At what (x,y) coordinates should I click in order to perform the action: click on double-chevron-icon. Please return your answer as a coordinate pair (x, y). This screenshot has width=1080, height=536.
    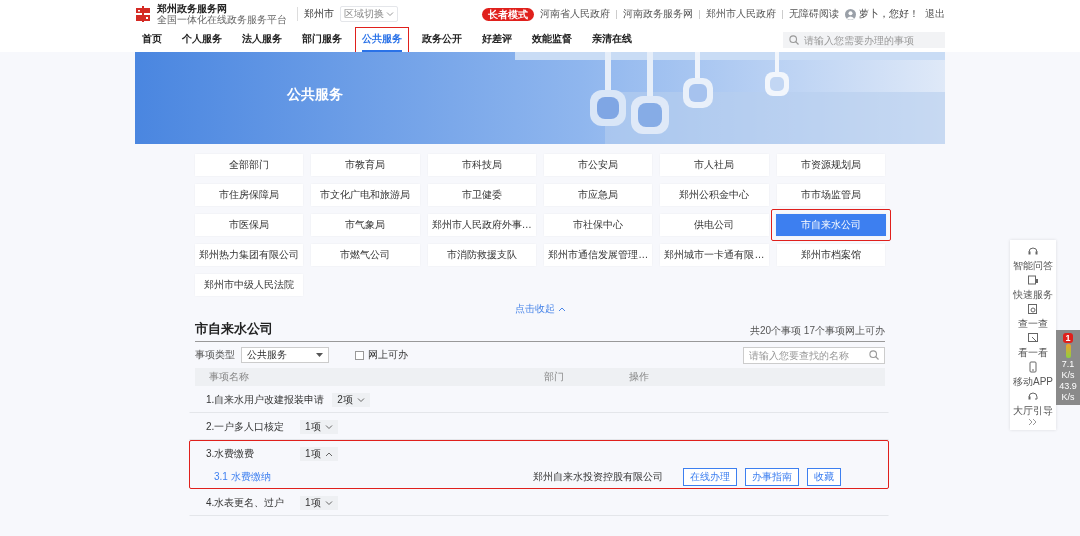
    Looking at the image, I should click on (1033, 422).